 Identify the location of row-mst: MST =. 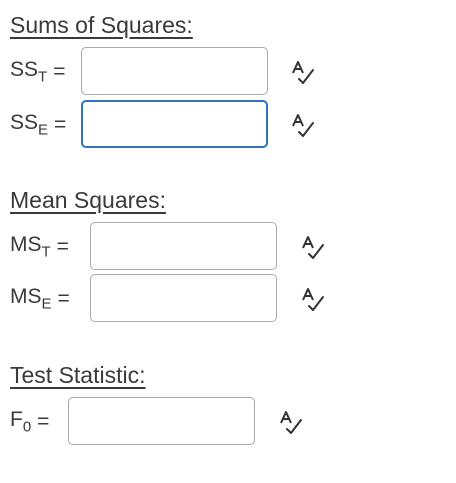
(44, 247).